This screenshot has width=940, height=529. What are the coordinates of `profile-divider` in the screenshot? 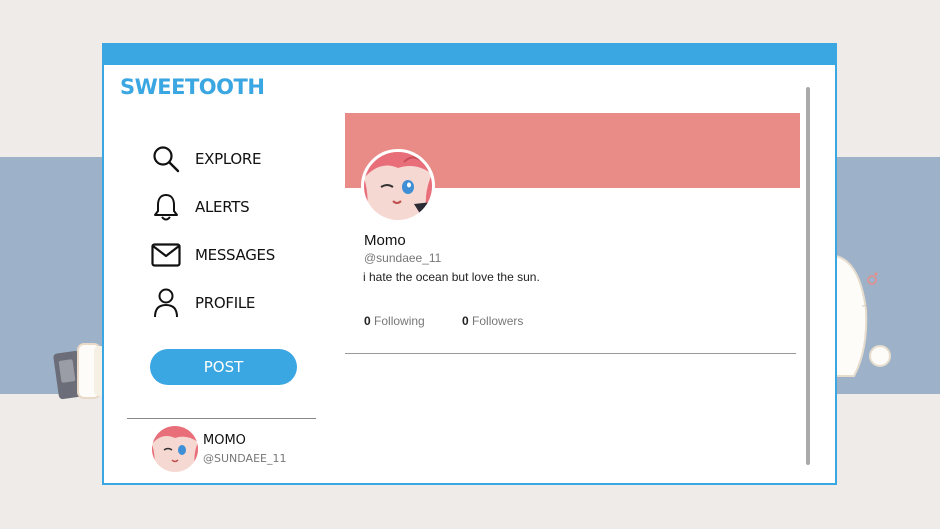 It's located at (570, 353).